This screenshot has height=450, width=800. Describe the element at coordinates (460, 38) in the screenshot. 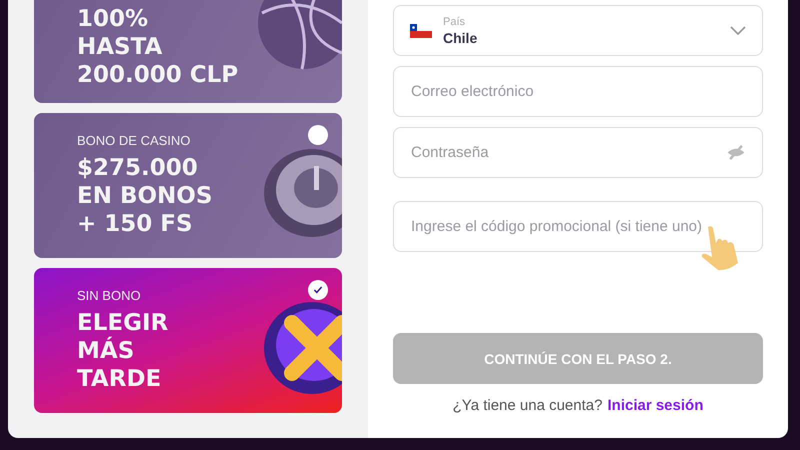

I see `country-value: Chile` at that location.